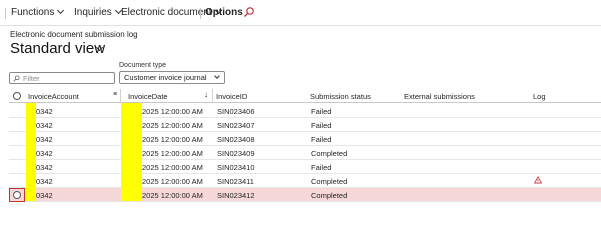 This screenshot has height=240, width=601. I want to click on document-type-label: Document type, so click(143, 65).